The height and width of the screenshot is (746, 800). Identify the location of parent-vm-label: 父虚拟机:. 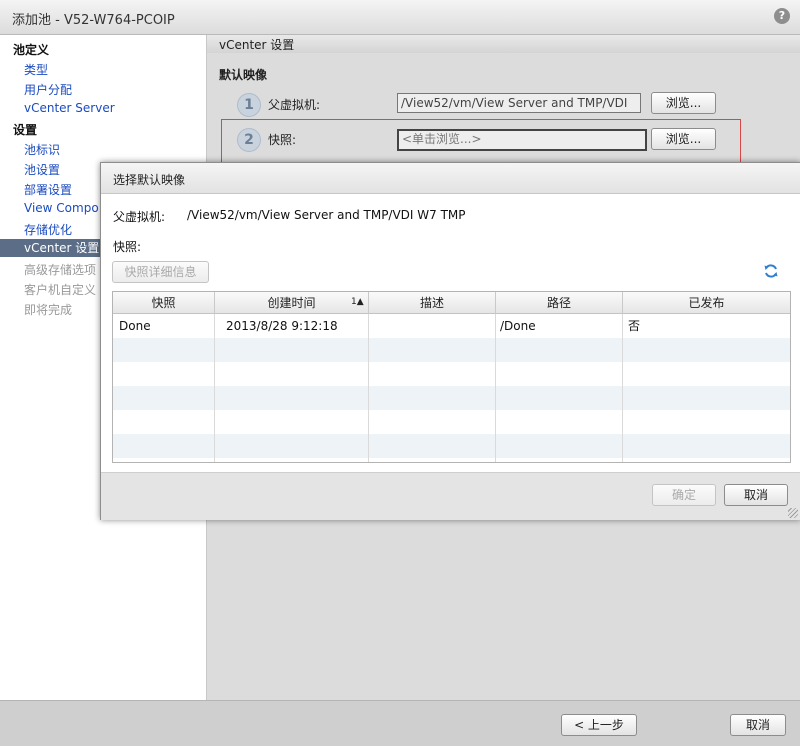
(294, 105).